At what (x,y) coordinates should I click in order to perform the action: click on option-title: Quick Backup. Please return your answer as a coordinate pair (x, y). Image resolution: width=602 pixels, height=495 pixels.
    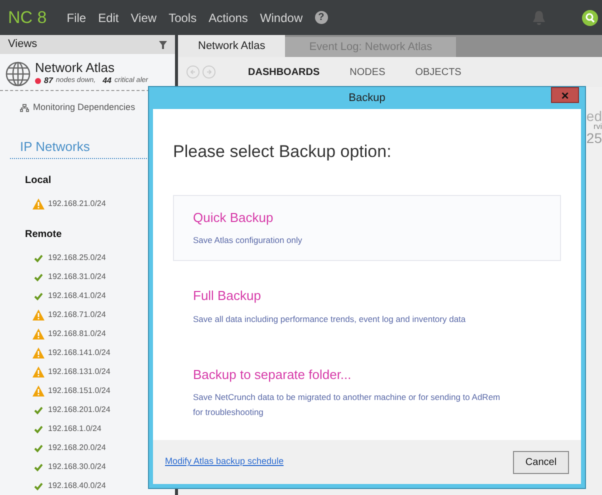
    Looking at the image, I should click on (233, 217).